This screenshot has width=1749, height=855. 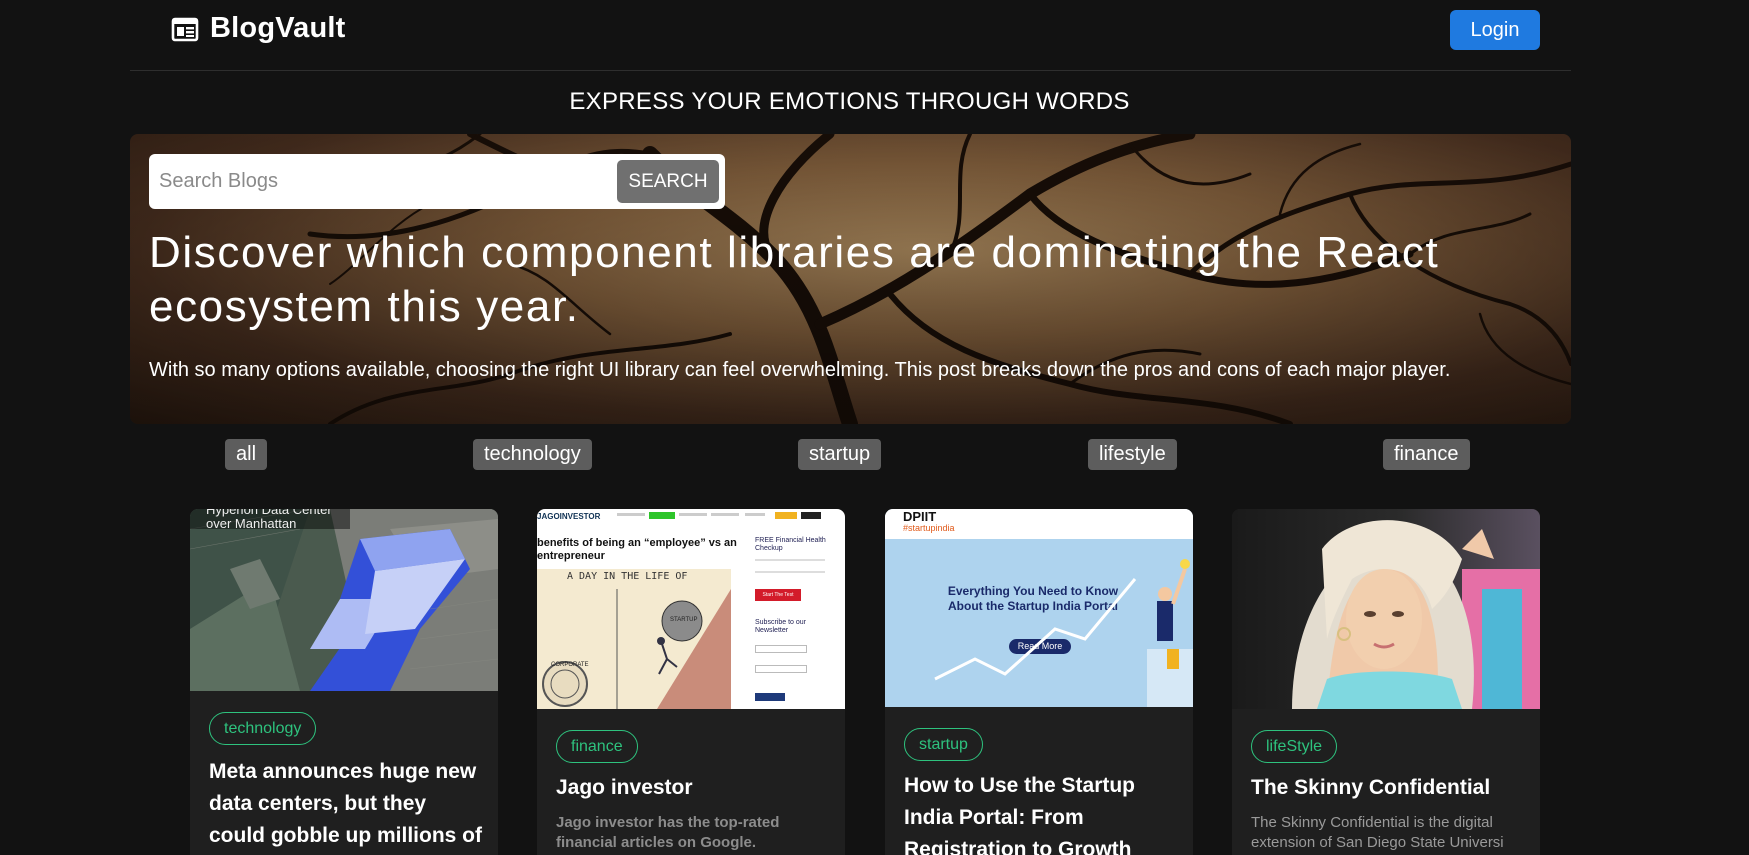 What do you see at coordinates (269, 520) in the screenshot?
I see `image-caption: Hyperion Data Center over Manhattan` at bounding box center [269, 520].